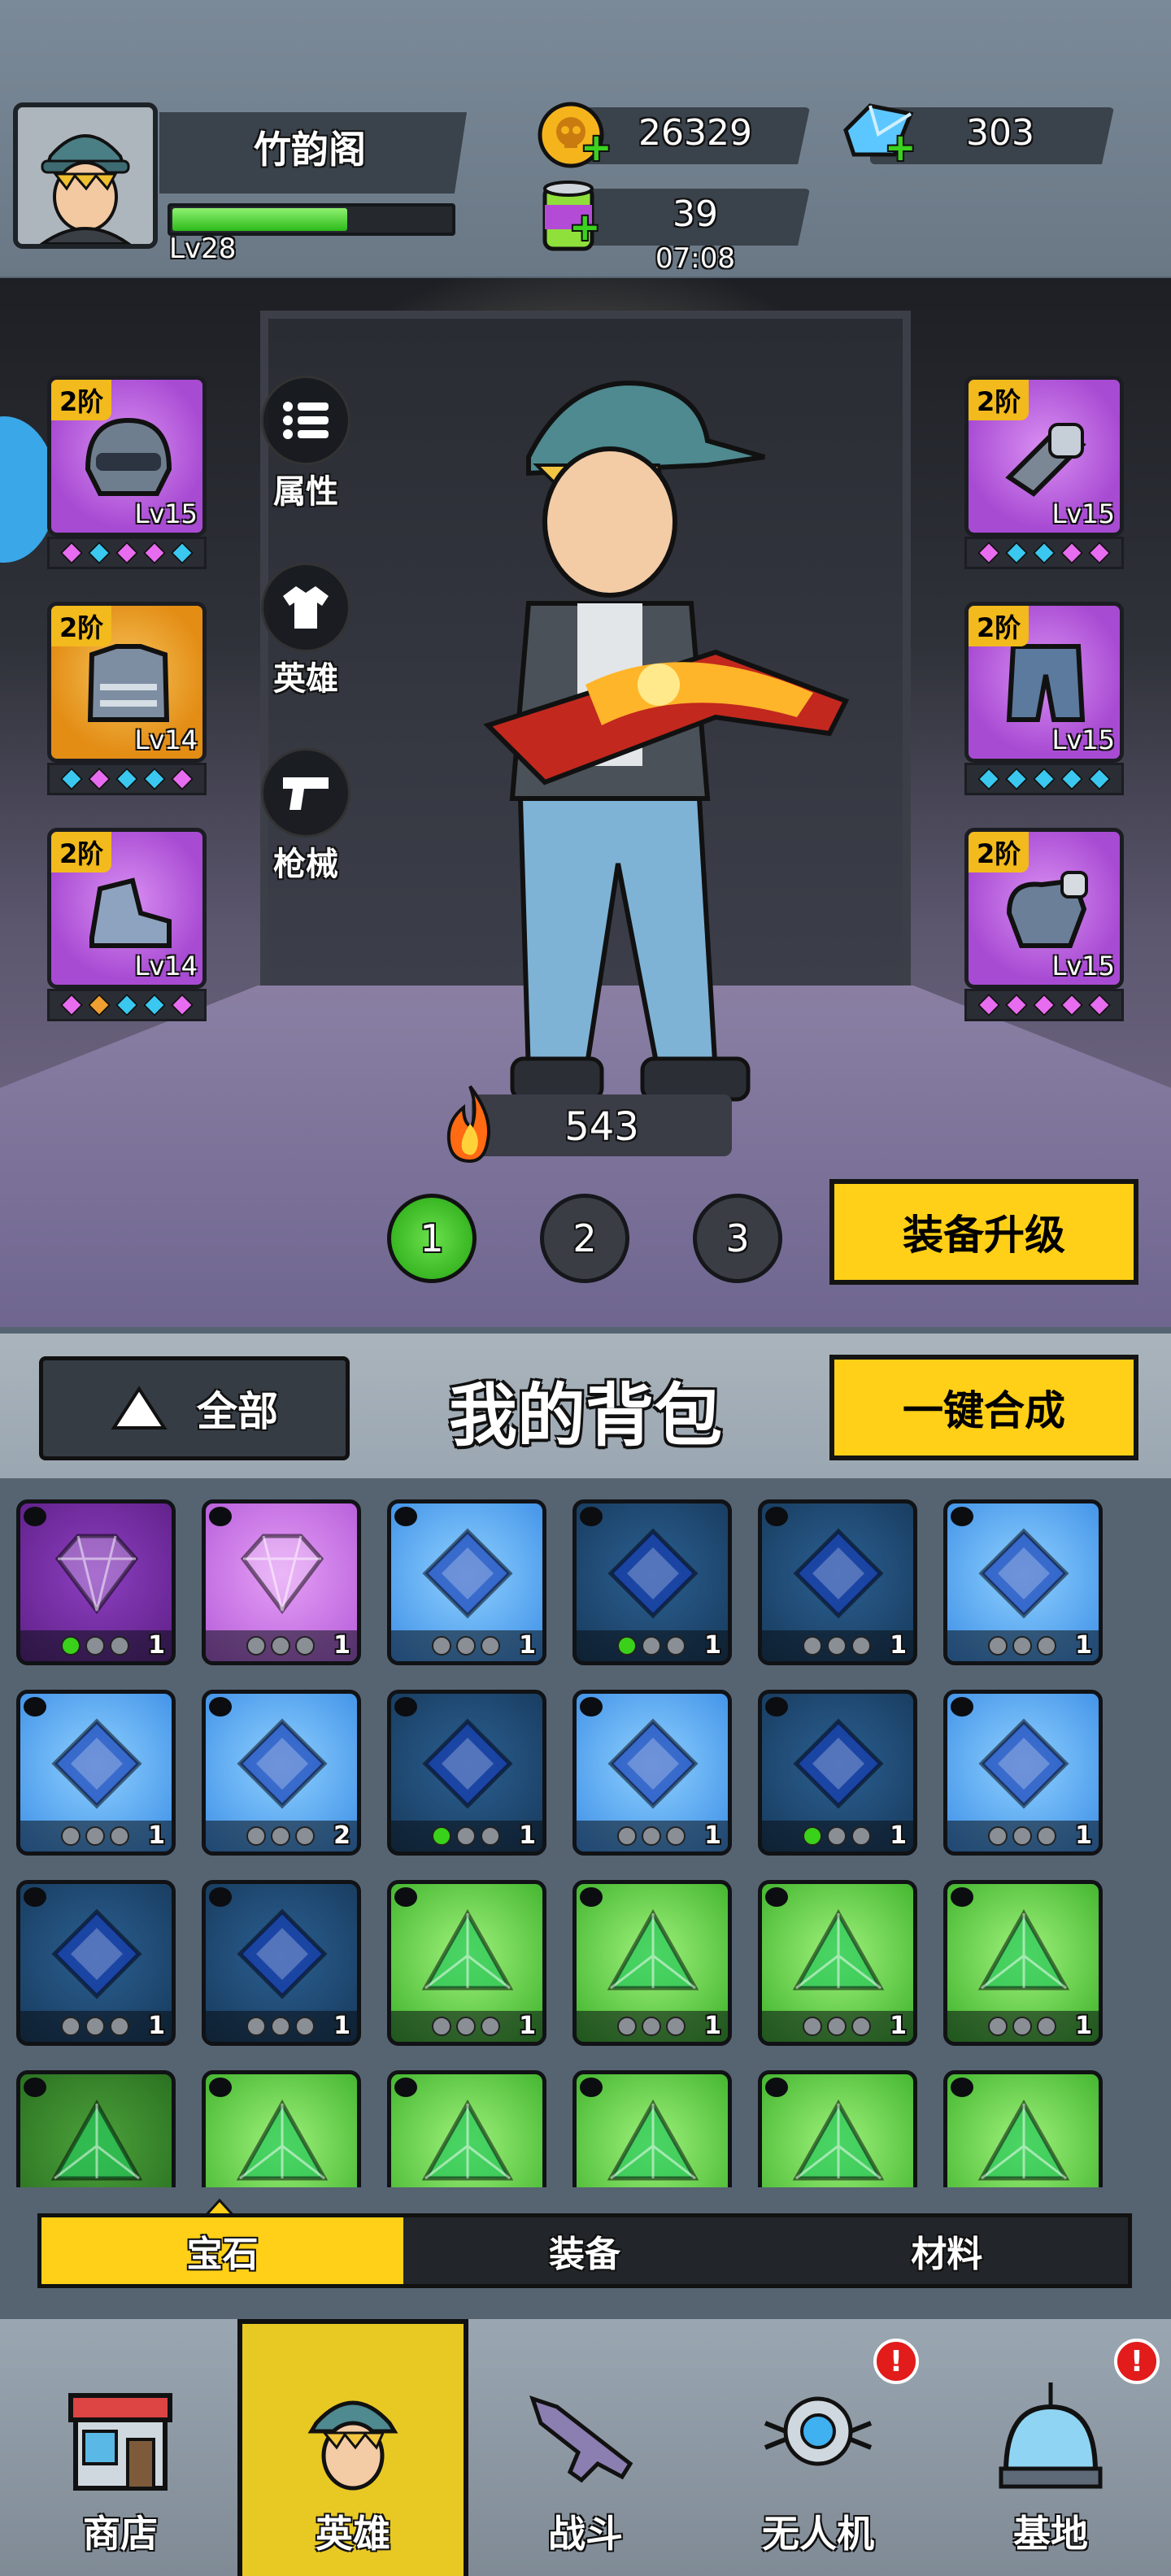 The width and height of the screenshot is (1171, 2576). What do you see at coordinates (127, 924) in the screenshot?
I see `equip-slot-shoes: 2阶 Lv14` at bounding box center [127, 924].